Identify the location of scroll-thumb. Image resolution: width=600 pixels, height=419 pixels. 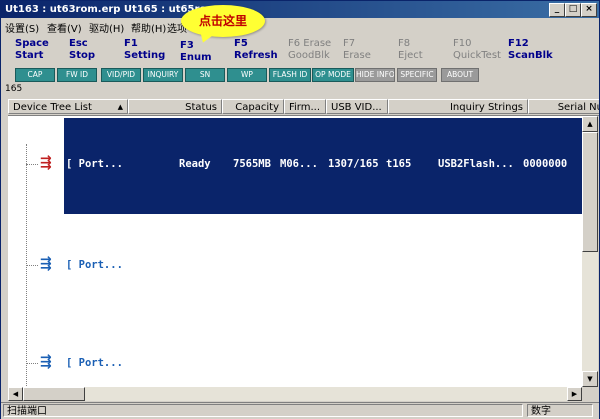
(590, 192).